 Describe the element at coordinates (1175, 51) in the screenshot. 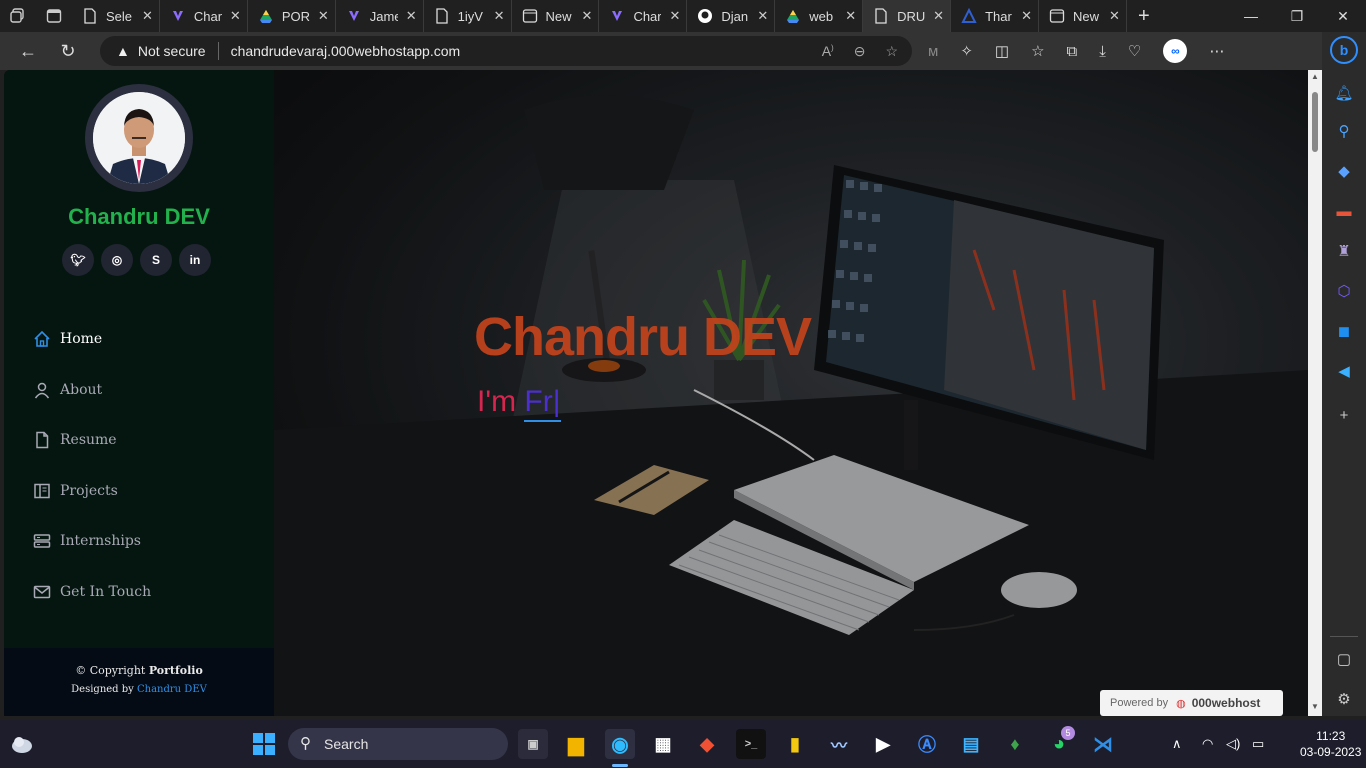

I see `profile-avatar-icon: ∞` at that location.